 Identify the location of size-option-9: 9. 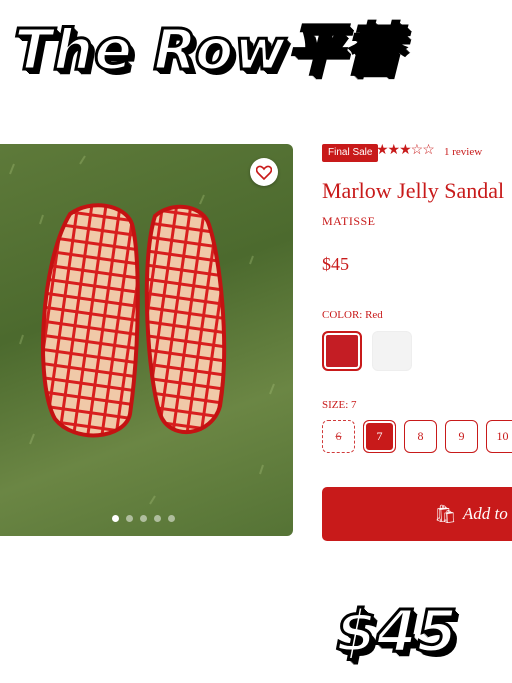
(461, 436).